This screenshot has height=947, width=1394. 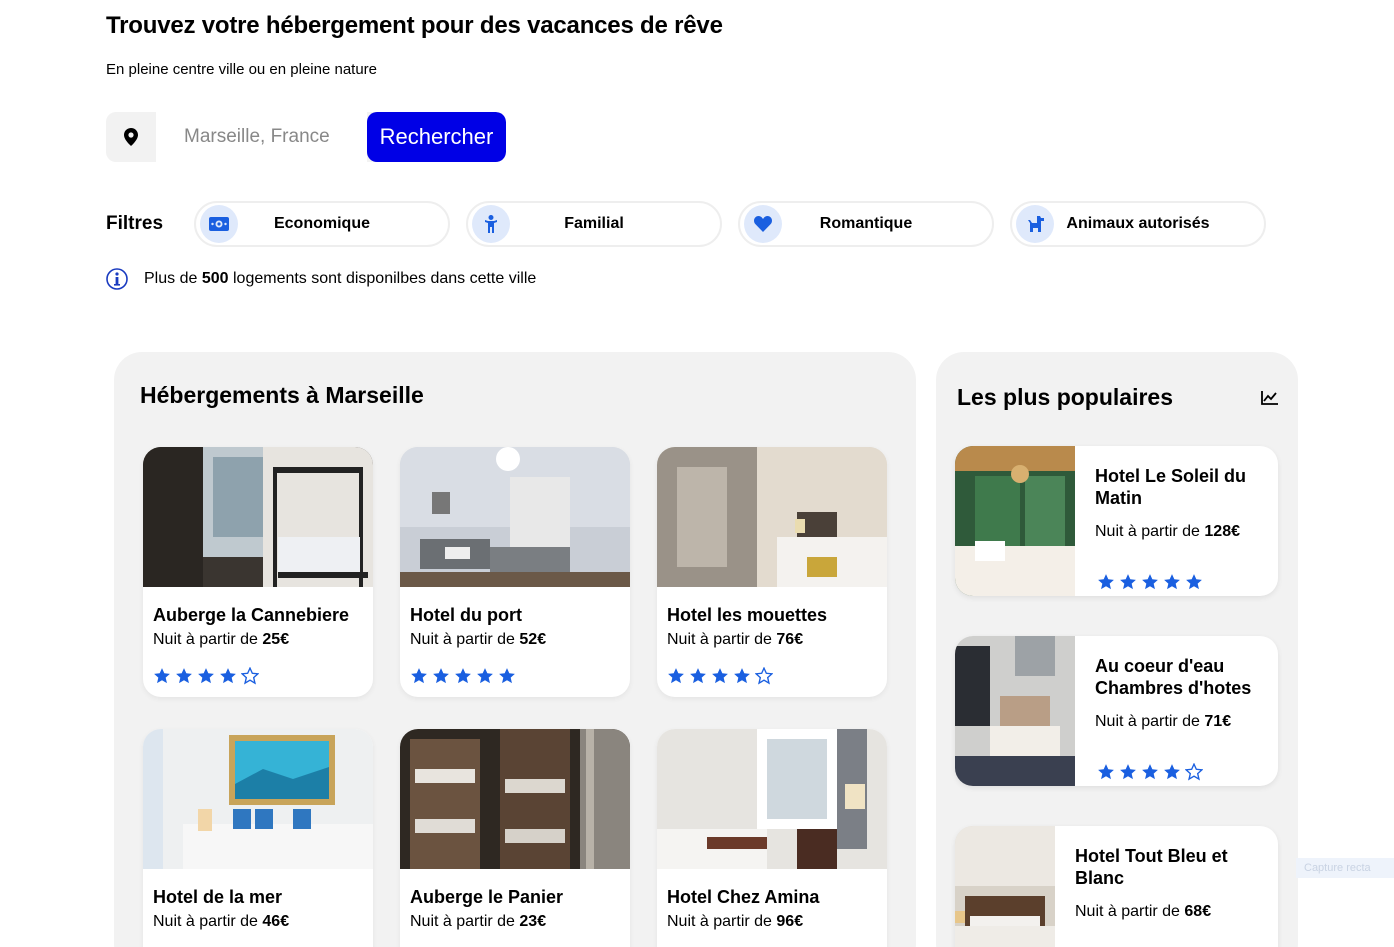 I want to click on info-count: 500, so click(x=215, y=278).